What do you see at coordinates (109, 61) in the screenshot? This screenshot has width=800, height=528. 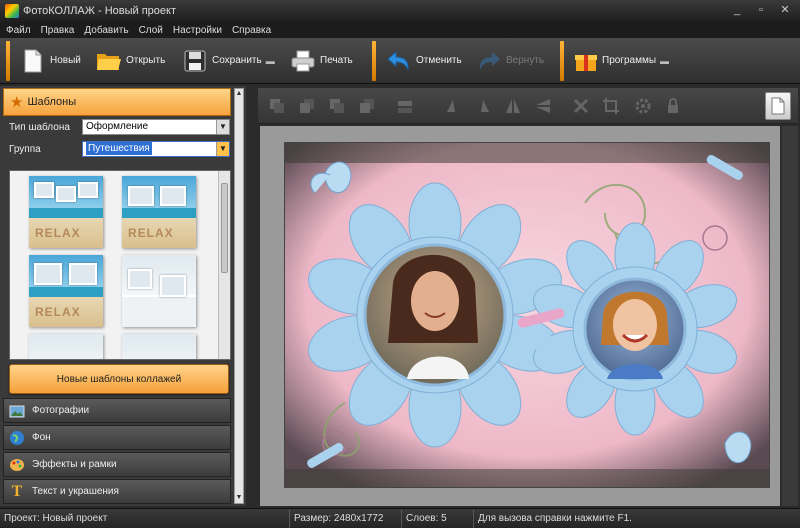 I see `folder-icon` at bounding box center [109, 61].